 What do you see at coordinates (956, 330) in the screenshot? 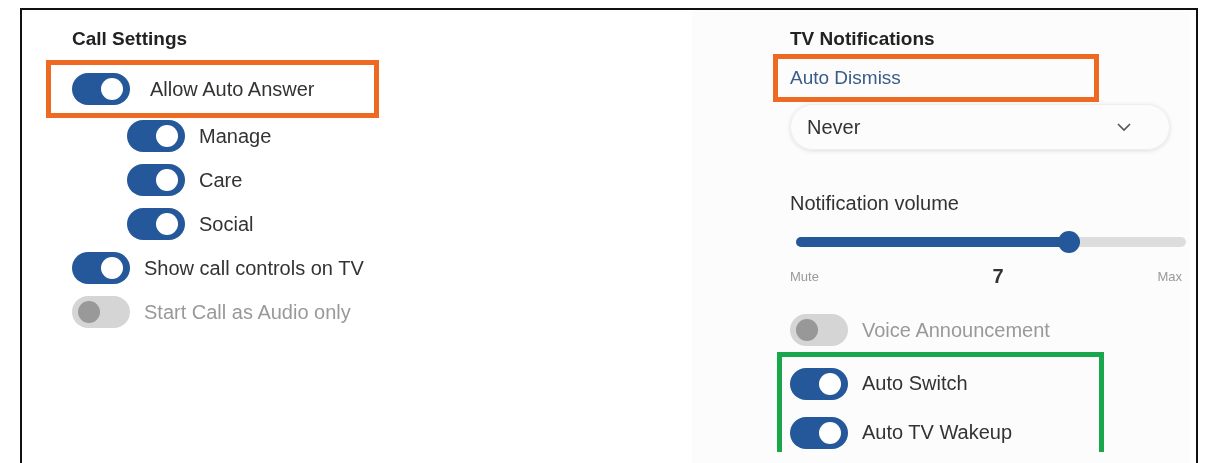
I see `toggle-label: Voice Announcement` at bounding box center [956, 330].